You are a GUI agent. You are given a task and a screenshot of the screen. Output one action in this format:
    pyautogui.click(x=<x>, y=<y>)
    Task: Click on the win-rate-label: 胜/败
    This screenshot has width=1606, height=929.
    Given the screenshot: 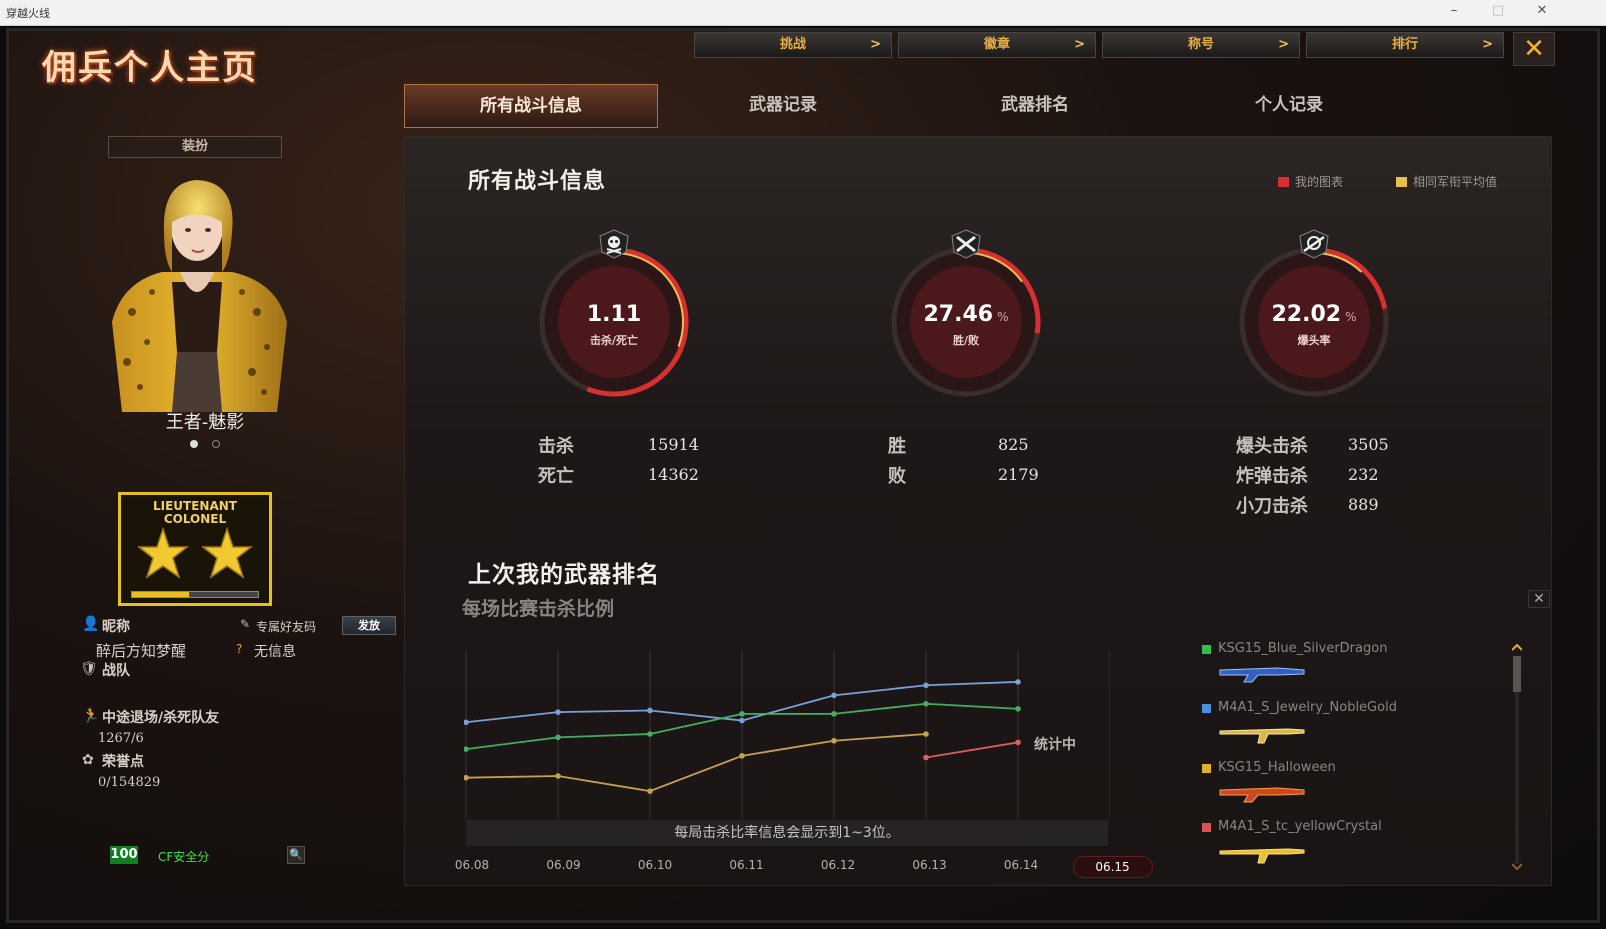 What is the action you would take?
    pyautogui.click(x=966, y=340)
    